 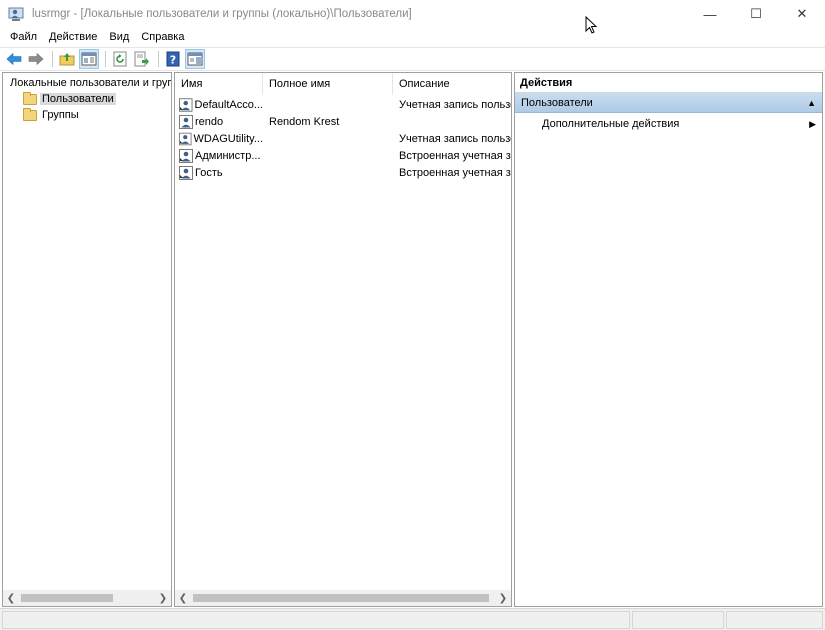 I want to click on menu-help: Справка, so click(x=162, y=37).